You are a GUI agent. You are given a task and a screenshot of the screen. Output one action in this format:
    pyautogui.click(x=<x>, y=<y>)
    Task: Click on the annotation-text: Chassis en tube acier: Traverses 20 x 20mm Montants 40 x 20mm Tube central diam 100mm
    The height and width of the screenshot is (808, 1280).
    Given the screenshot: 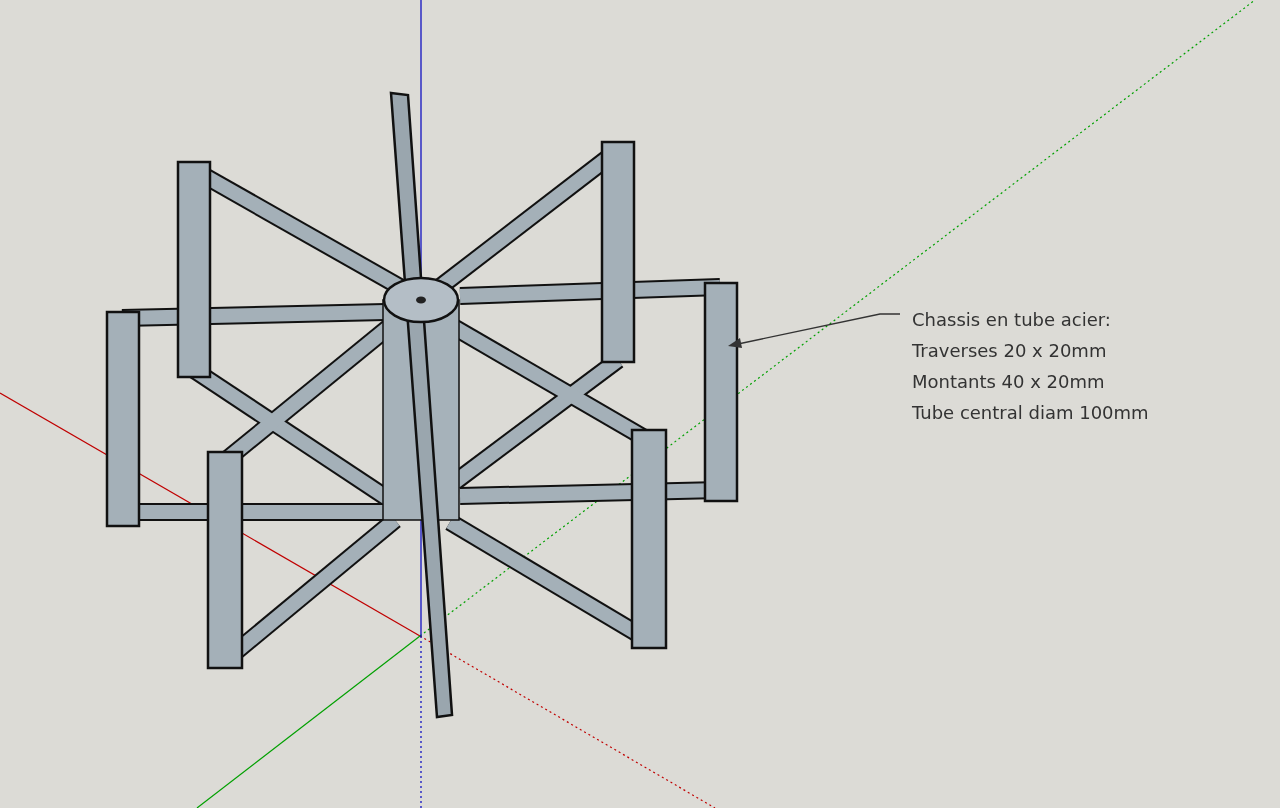 What is the action you would take?
    pyautogui.click(x=1030, y=366)
    